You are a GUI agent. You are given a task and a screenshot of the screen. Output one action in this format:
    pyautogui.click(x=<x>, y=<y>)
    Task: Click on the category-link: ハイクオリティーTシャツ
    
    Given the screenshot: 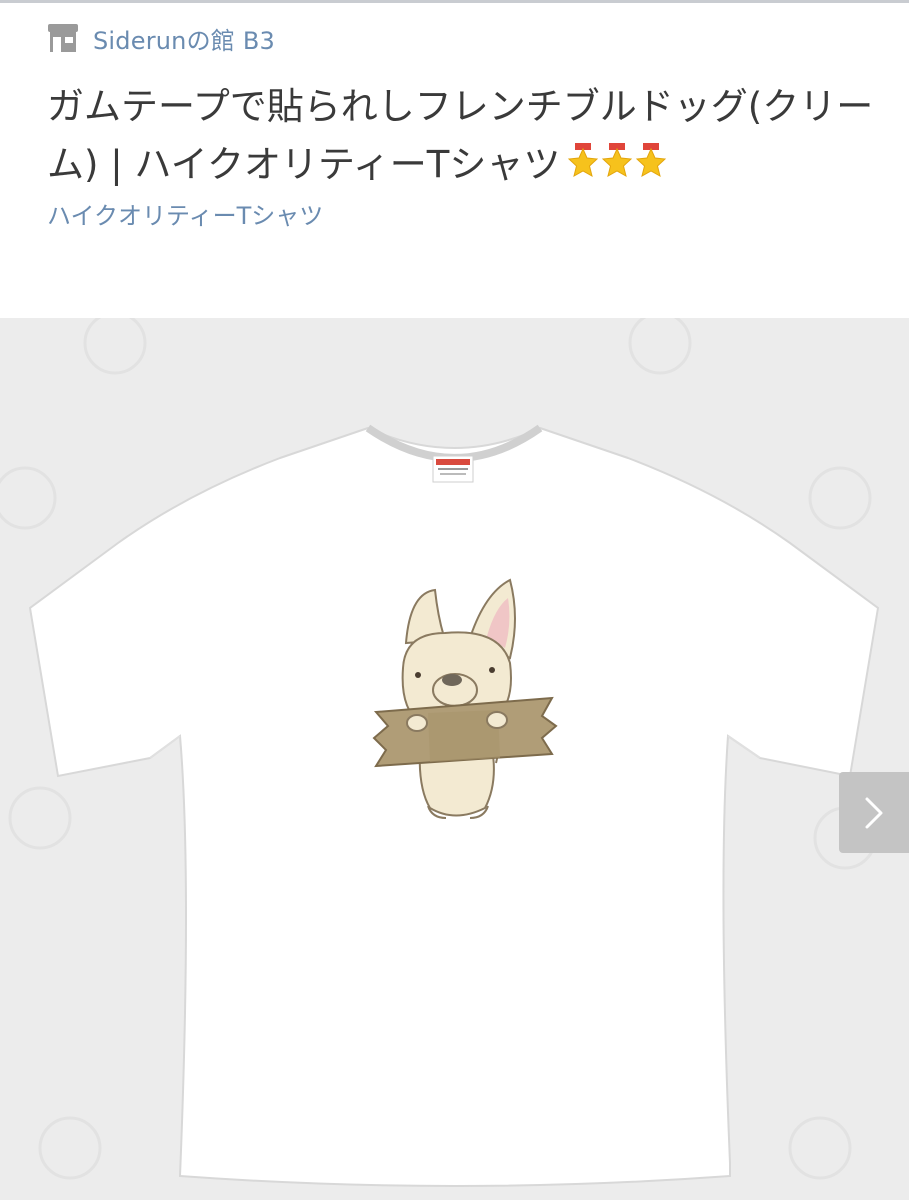 What is the action you would take?
    pyautogui.click(x=185, y=213)
    